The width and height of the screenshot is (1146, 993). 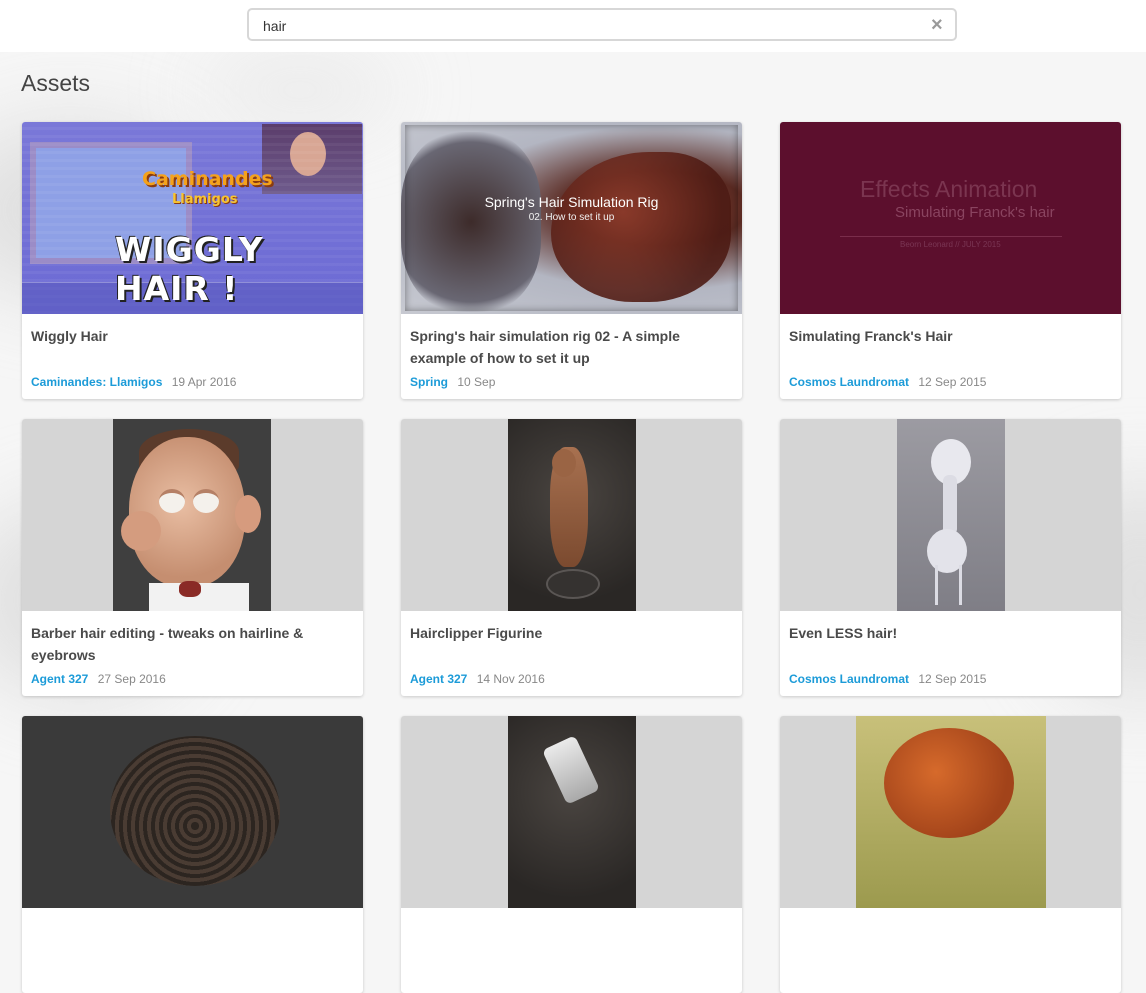 I want to click on asset-thumbnail: Caminandes Llamigos WIGGLY HAIR !, so click(x=192, y=218).